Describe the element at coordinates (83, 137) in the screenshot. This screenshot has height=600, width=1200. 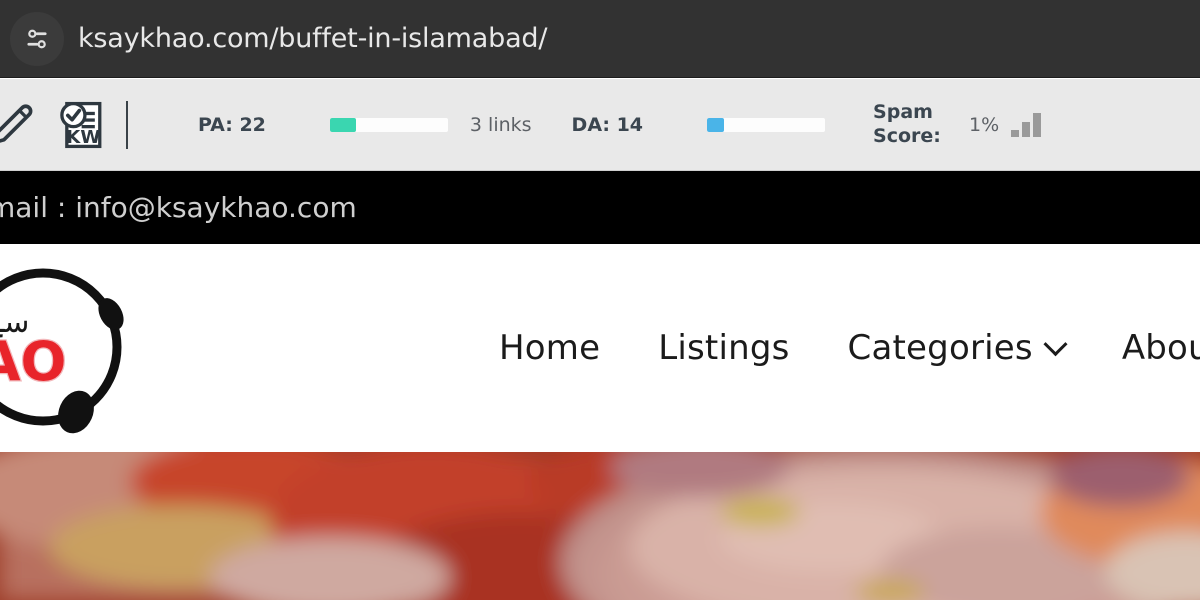
I see `svg-text: KW` at that location.